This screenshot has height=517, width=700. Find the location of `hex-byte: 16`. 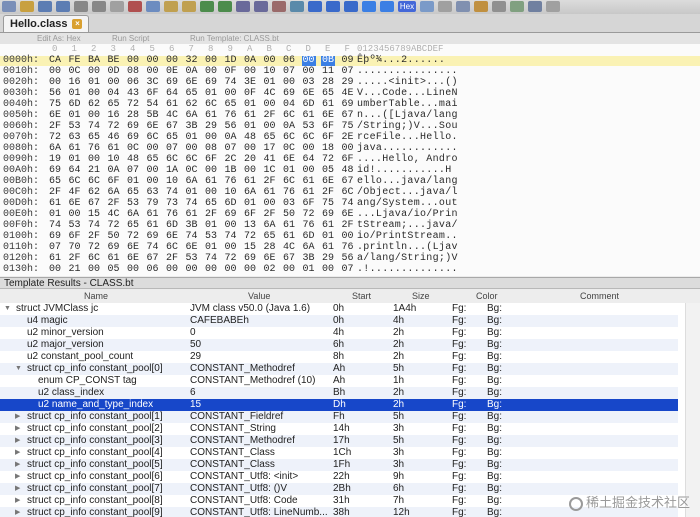

hex-byte: 16 is located at coordinates (75, 83).